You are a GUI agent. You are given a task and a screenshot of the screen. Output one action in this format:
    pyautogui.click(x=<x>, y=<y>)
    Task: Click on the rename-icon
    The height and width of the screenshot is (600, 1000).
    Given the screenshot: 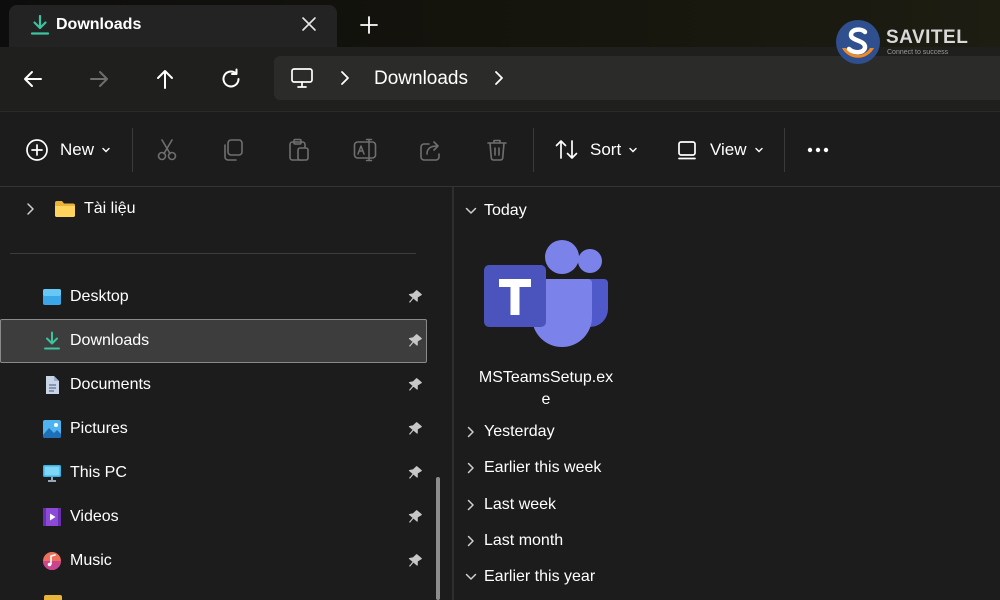 What is the action you would take?
    pyautogui.click(x=365, y=150)
    